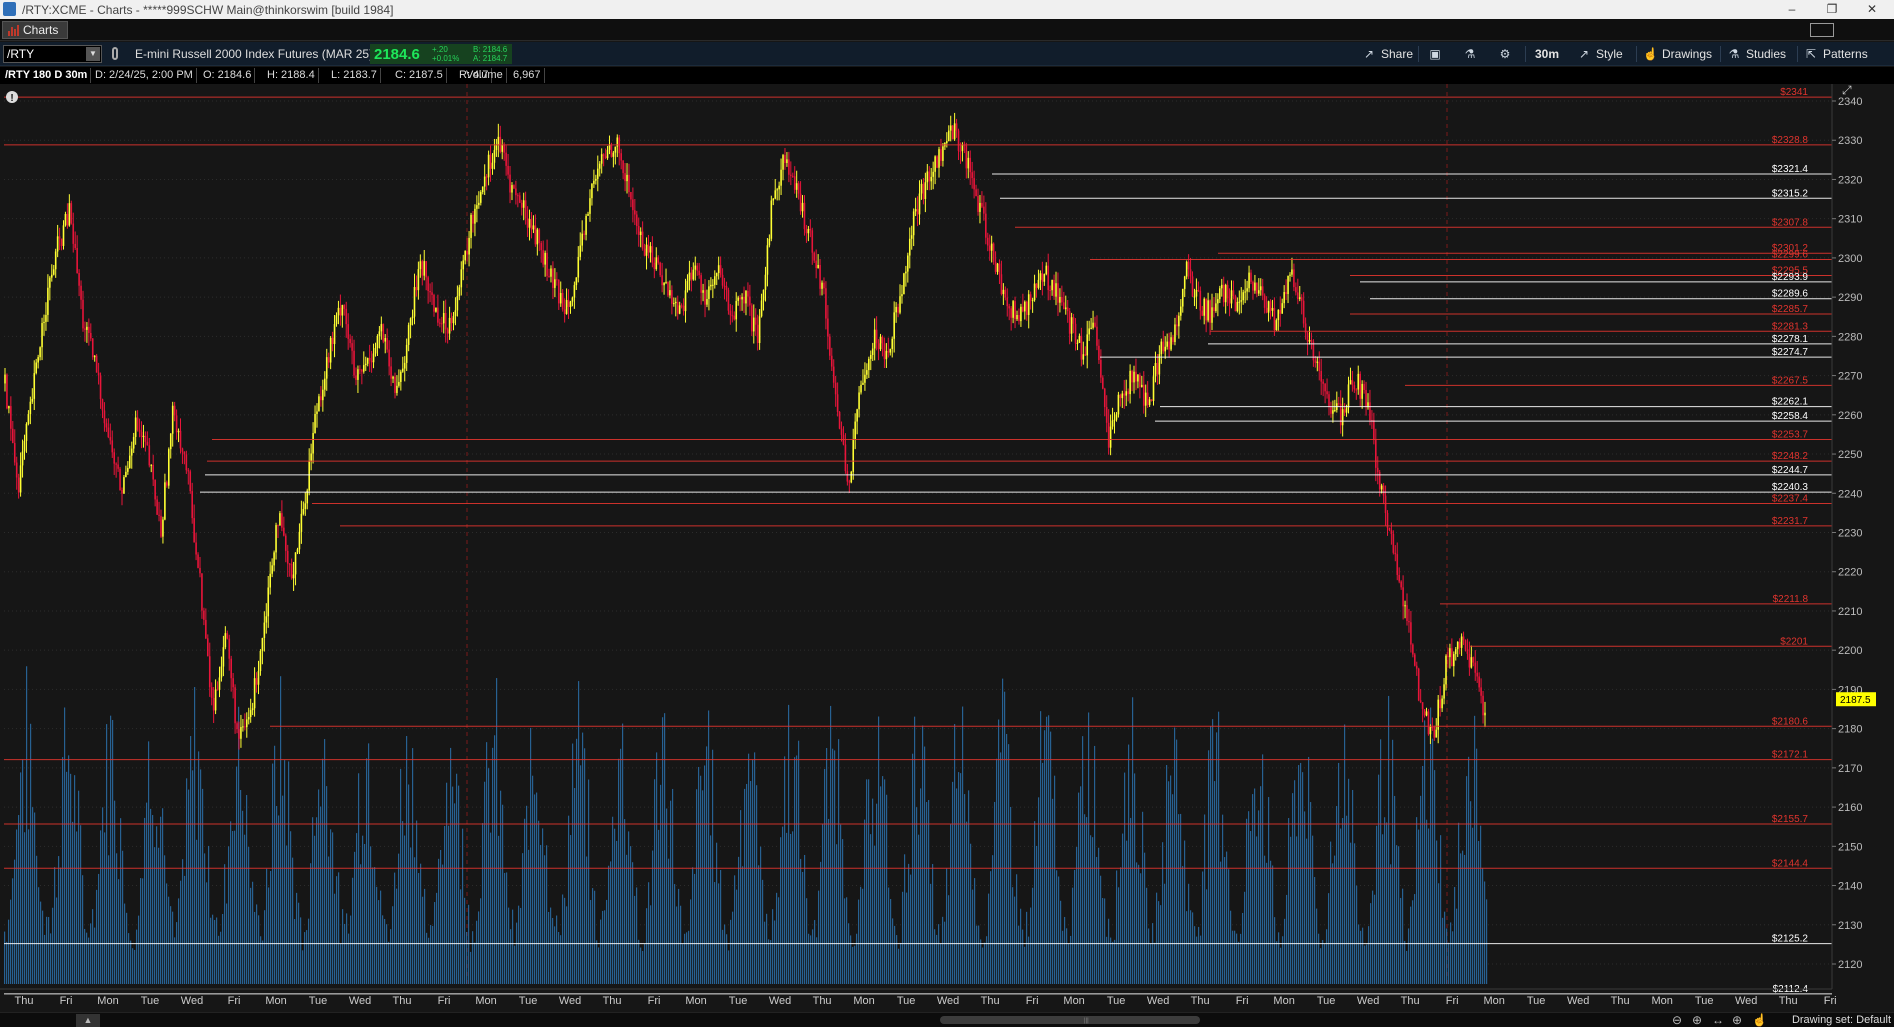  What do you see at coordinates (35, 30) in the screenshot?
I see `tab-charts: Charts` at bounding box center [35, 30].